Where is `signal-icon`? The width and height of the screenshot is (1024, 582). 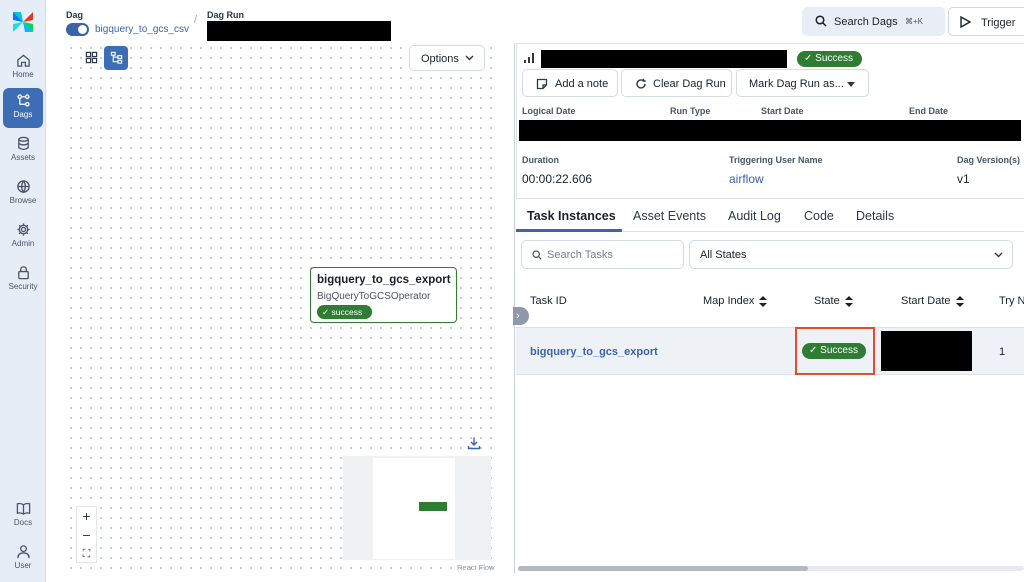
signal-icon is located at coordinates (529, 58).